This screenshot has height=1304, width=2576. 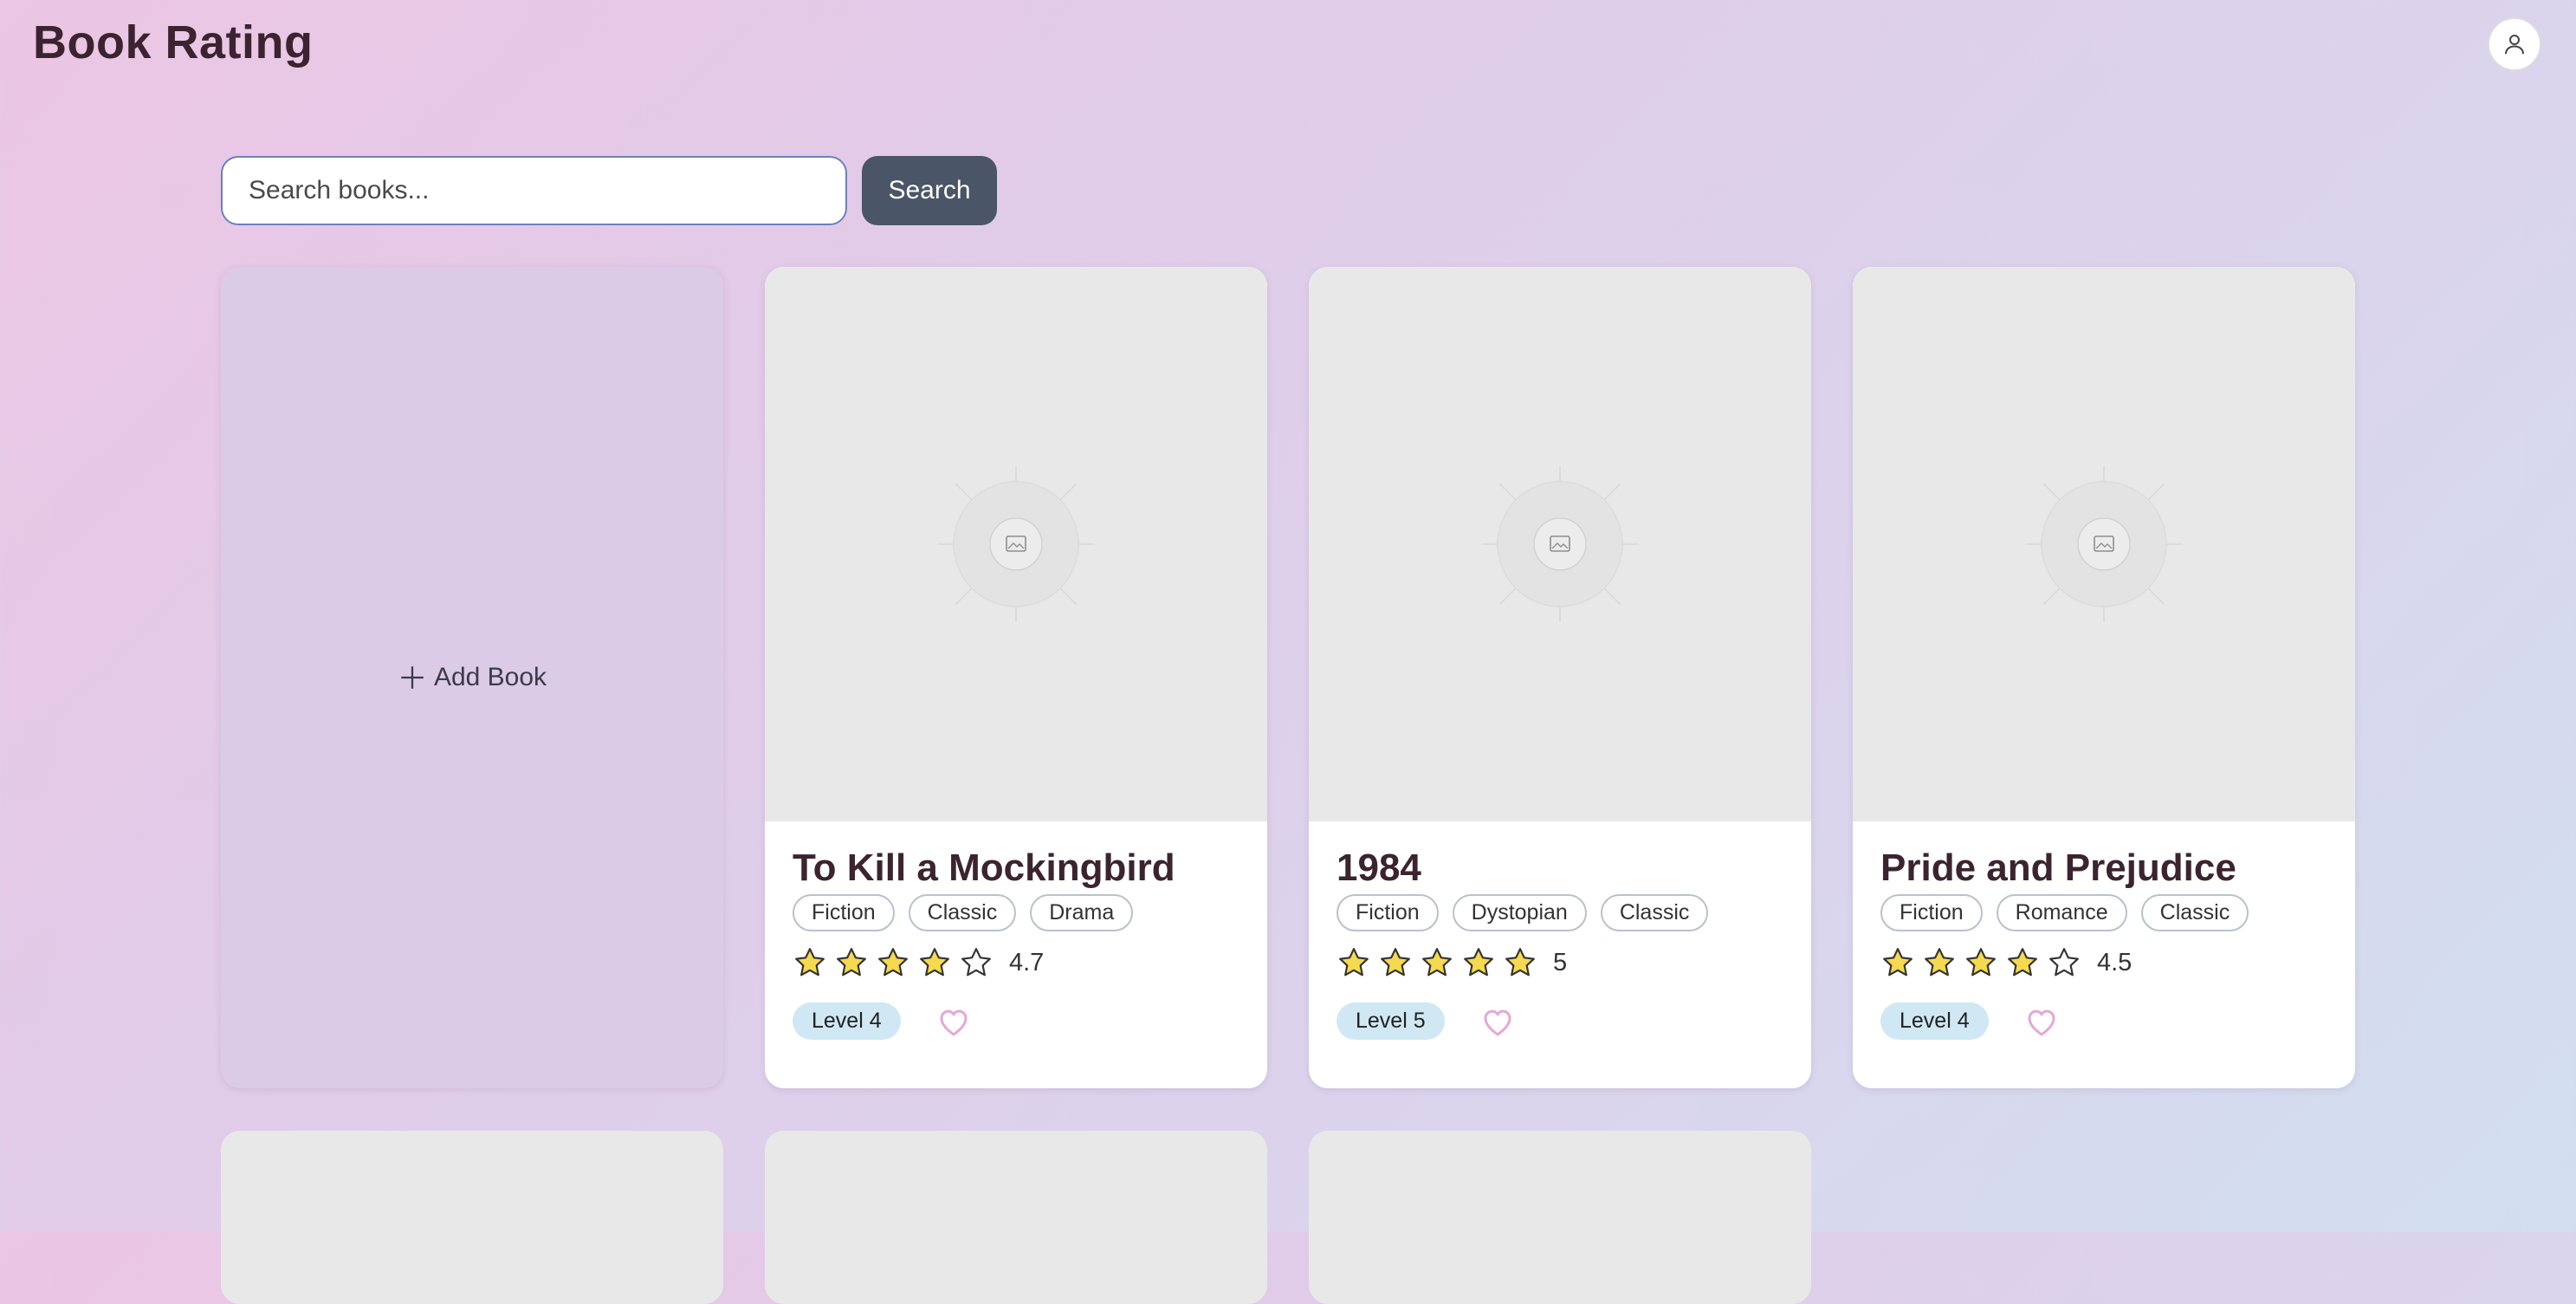 I want to click on book-card: 1984 Fiction Dystopian Classic 5 Level 5, so click(x=1560, y=677).